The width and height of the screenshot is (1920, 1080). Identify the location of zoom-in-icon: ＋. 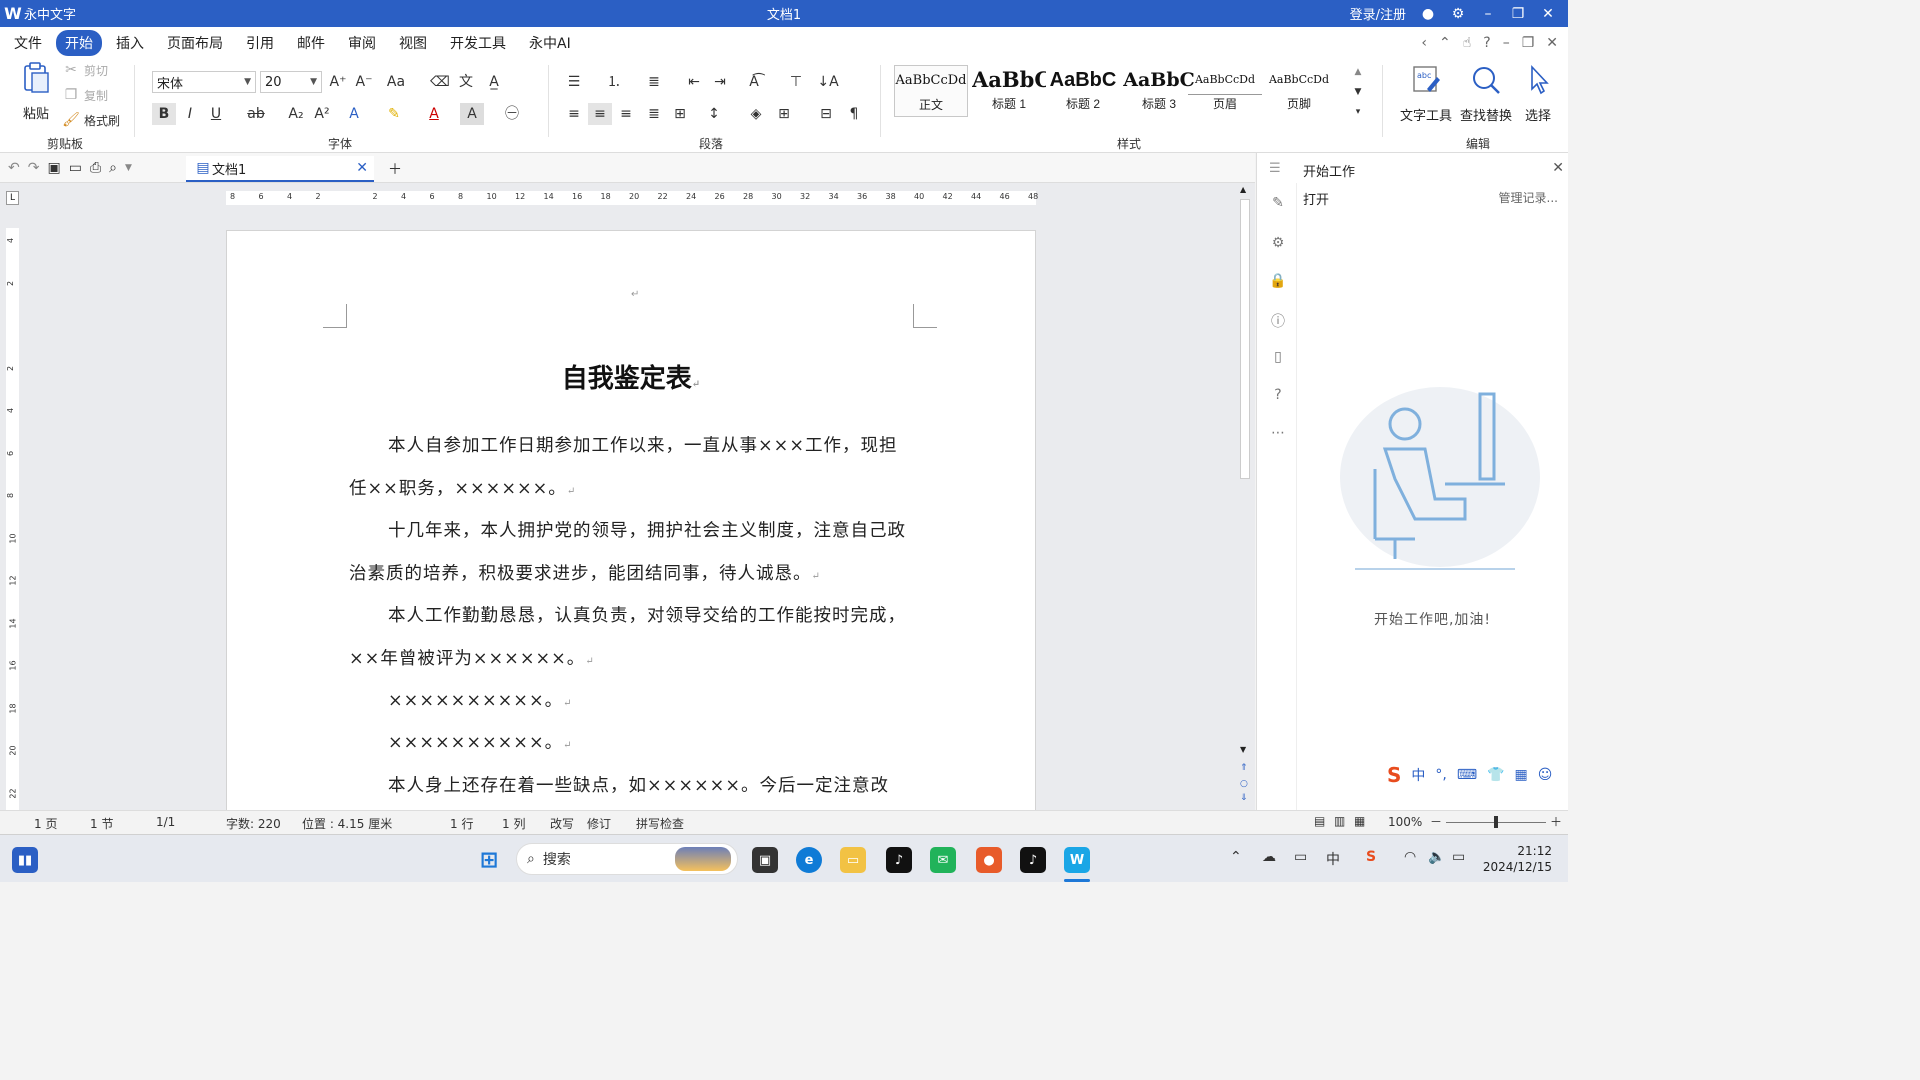
(1556, 821).